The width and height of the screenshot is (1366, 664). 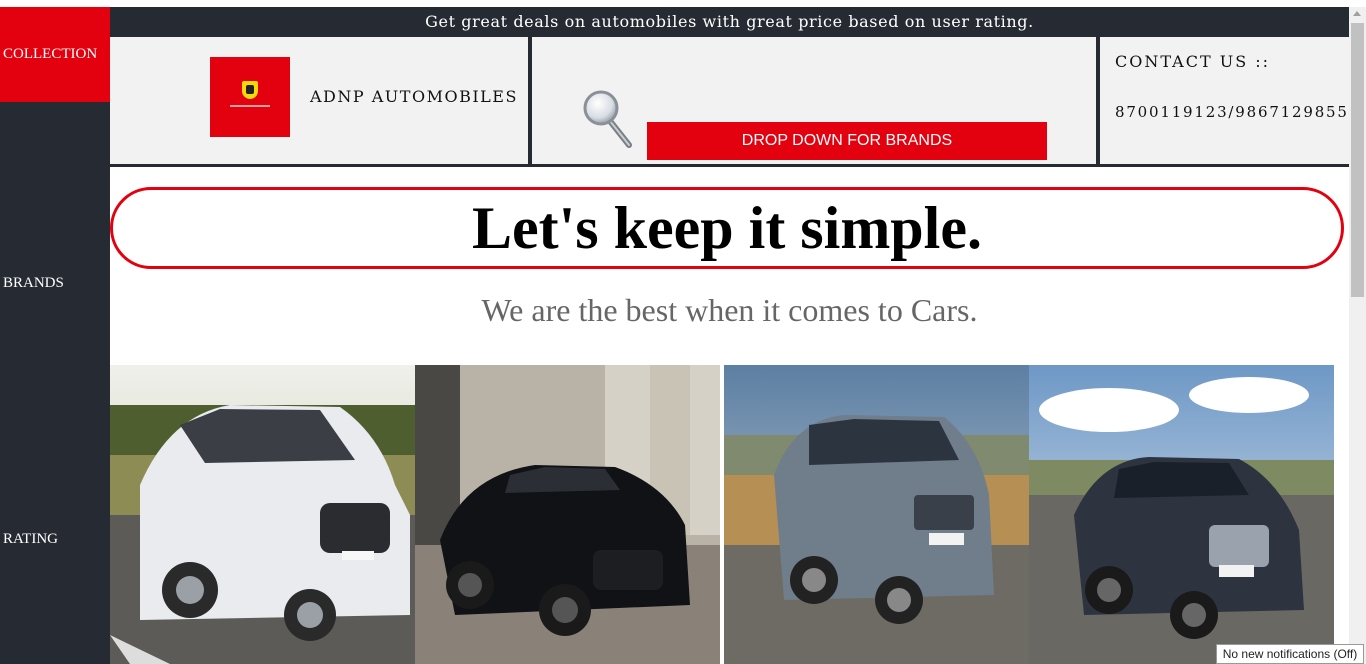 I want to click on contact-cell: CONTACT US :: 8700119123/9867129855, so click(x=1224, y=100).